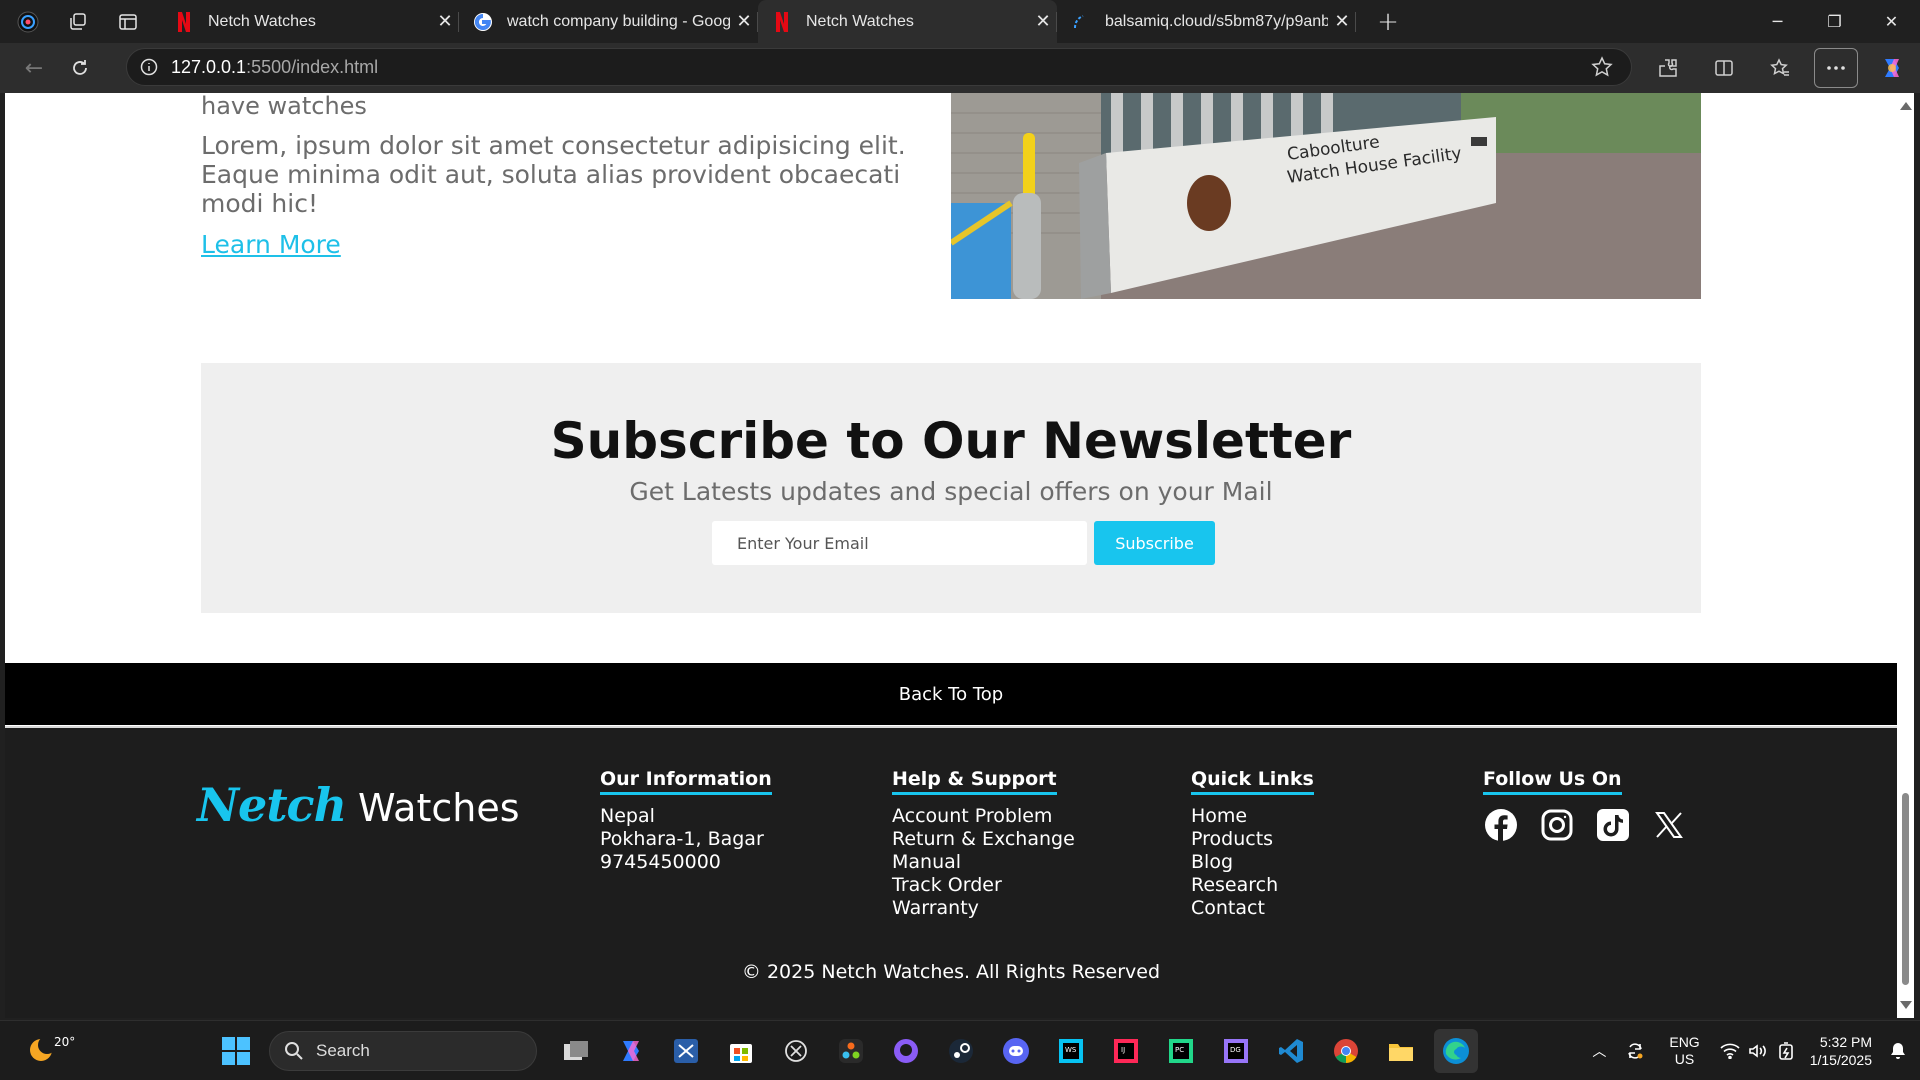 The image size is (1920, 1080). Describe the element at coordinates (1836, 68) in the screenshot. I see `more-options-icon` at that location.